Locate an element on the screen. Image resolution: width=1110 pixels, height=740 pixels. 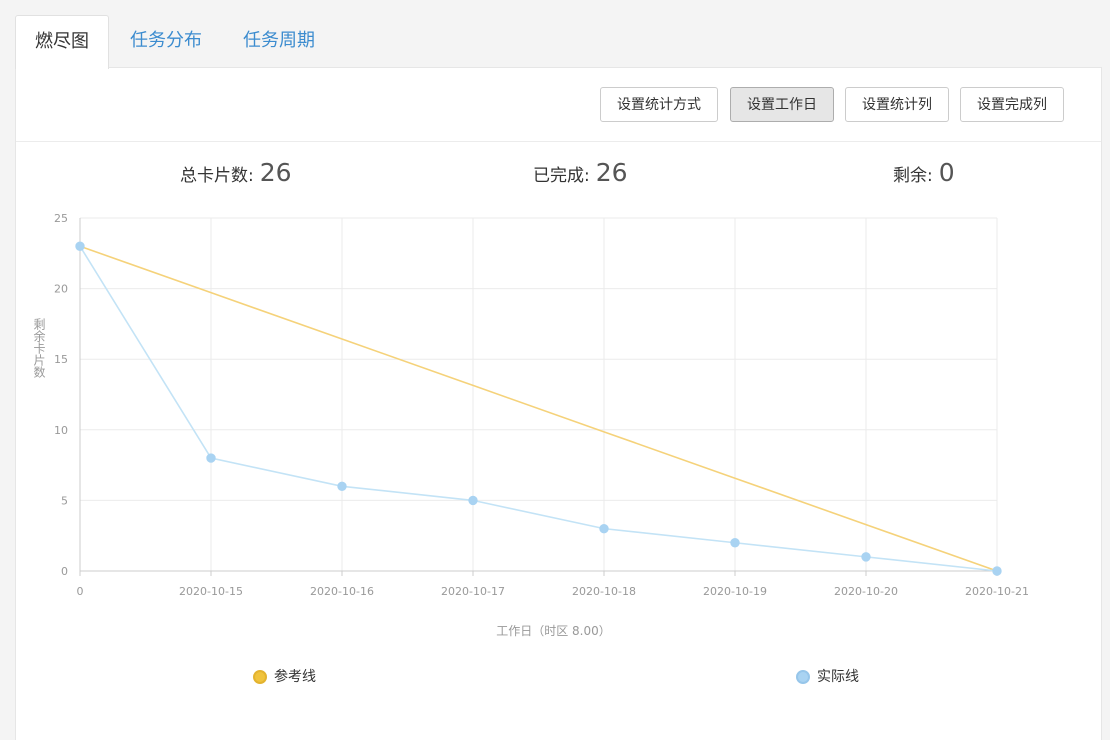
y-tick-label: 25 is located at coordinates (61, 218).